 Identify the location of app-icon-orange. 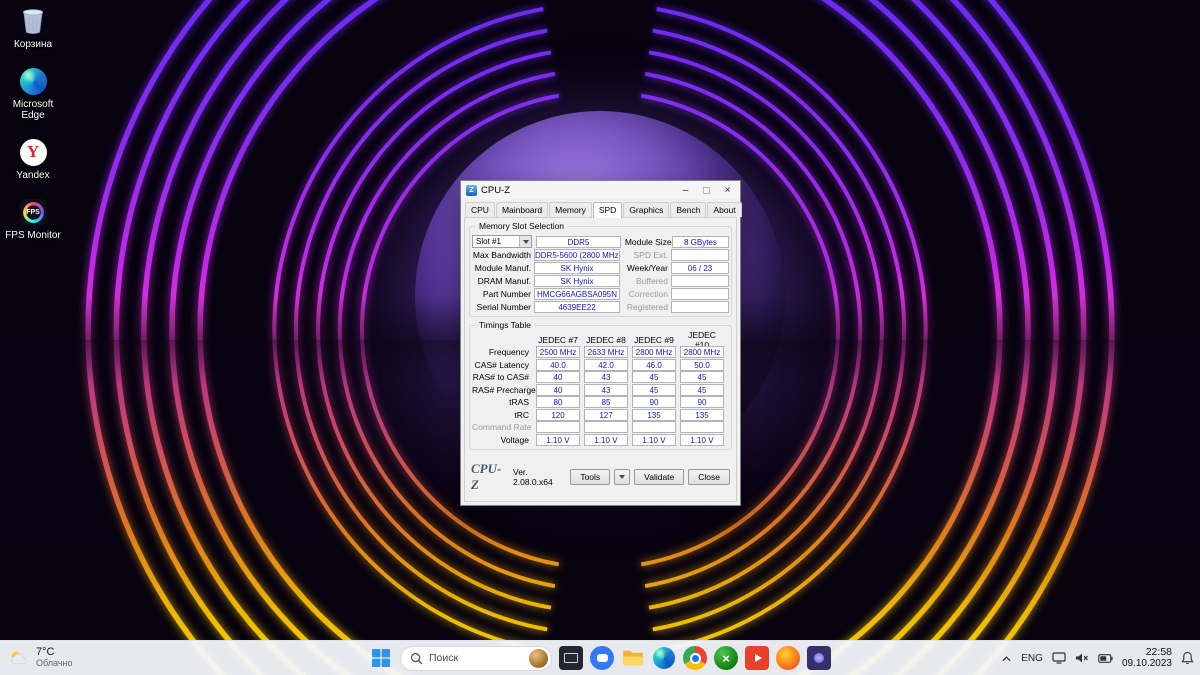
(788, 658).